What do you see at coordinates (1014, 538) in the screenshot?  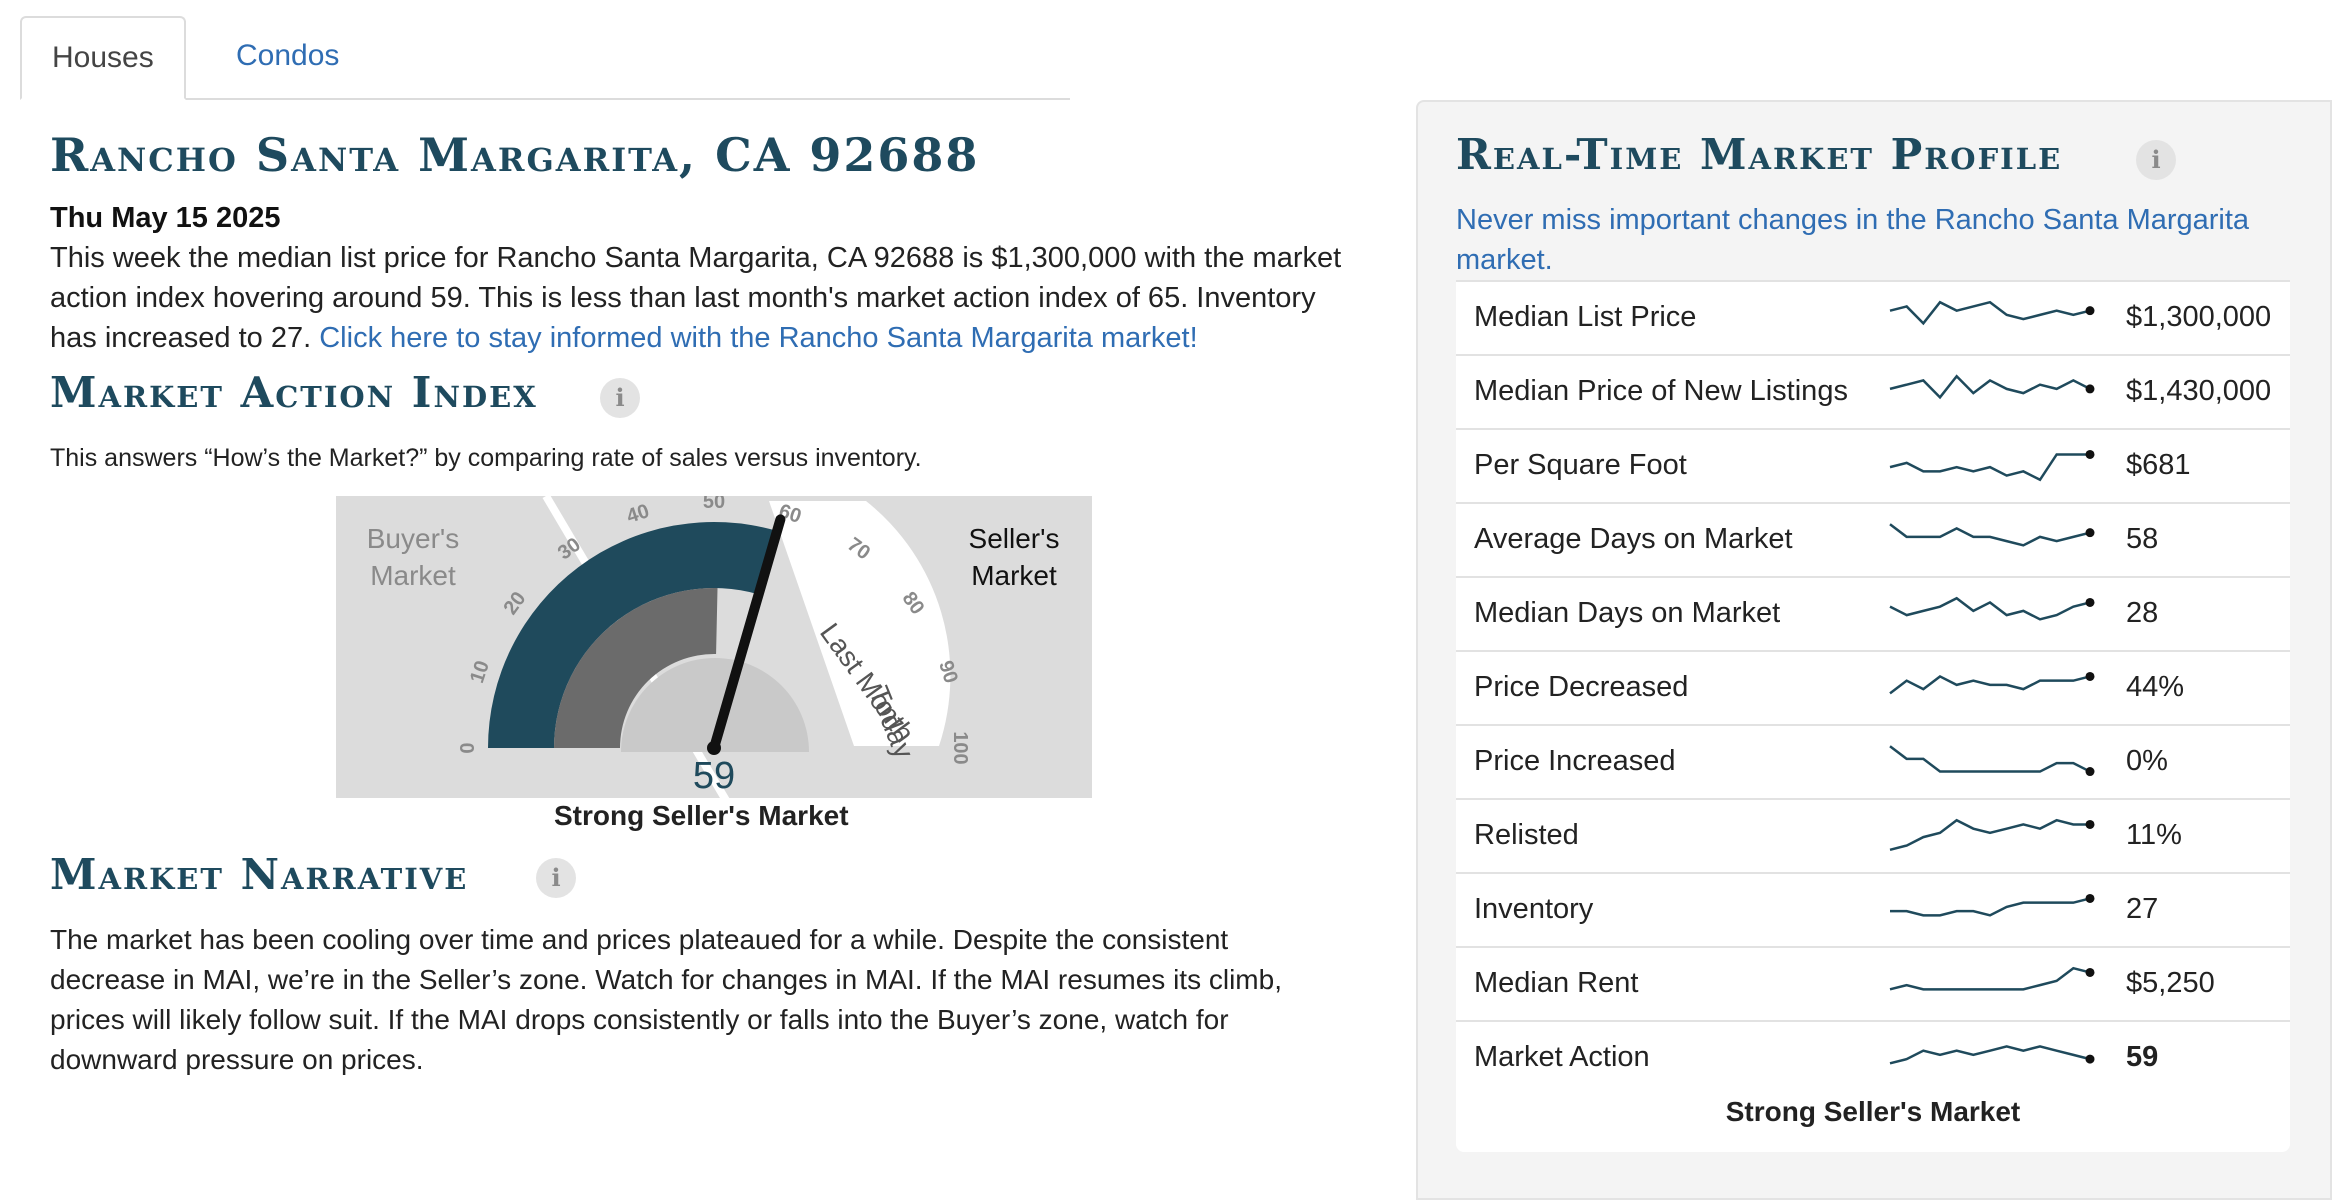 I see `sellers-market-label-1: Seller's` at bounding box center [1014, 538].